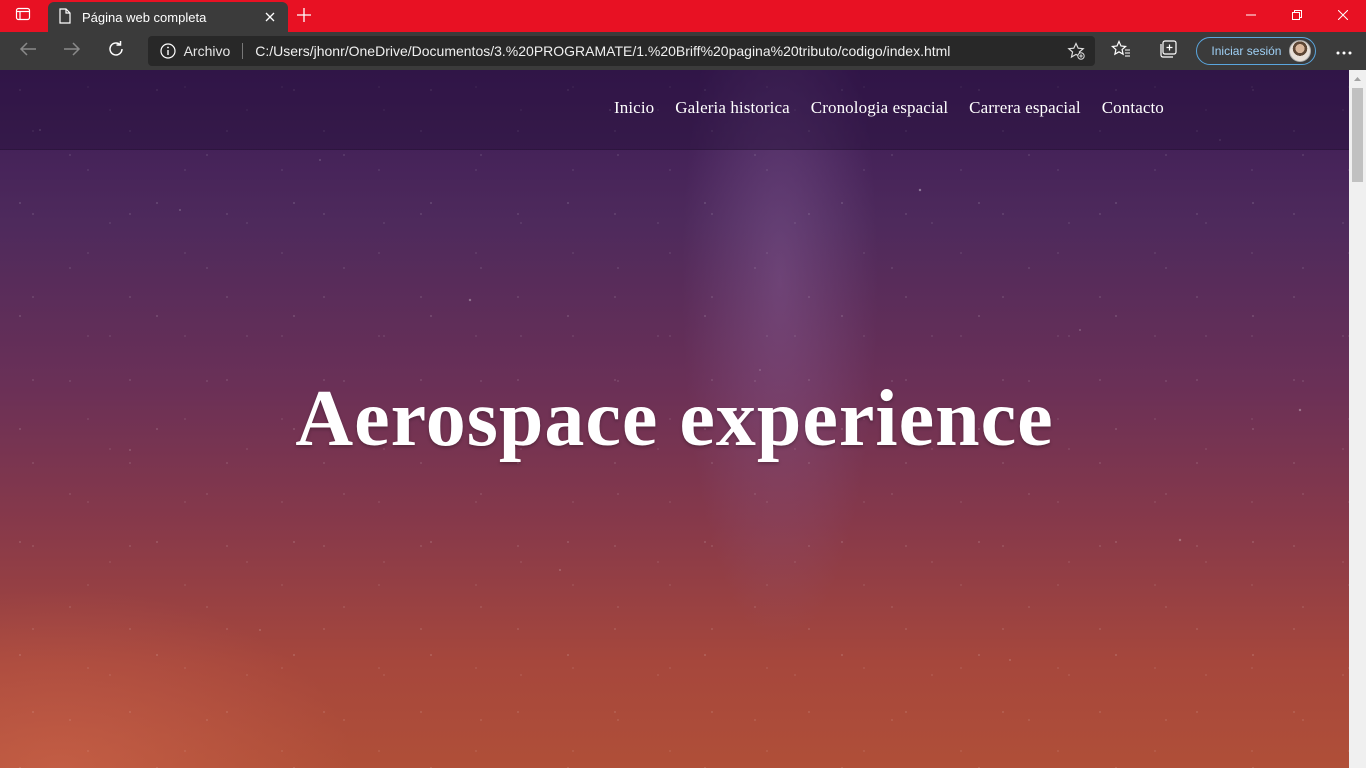  I want to click on close-tab-icon, so click(270, 17).